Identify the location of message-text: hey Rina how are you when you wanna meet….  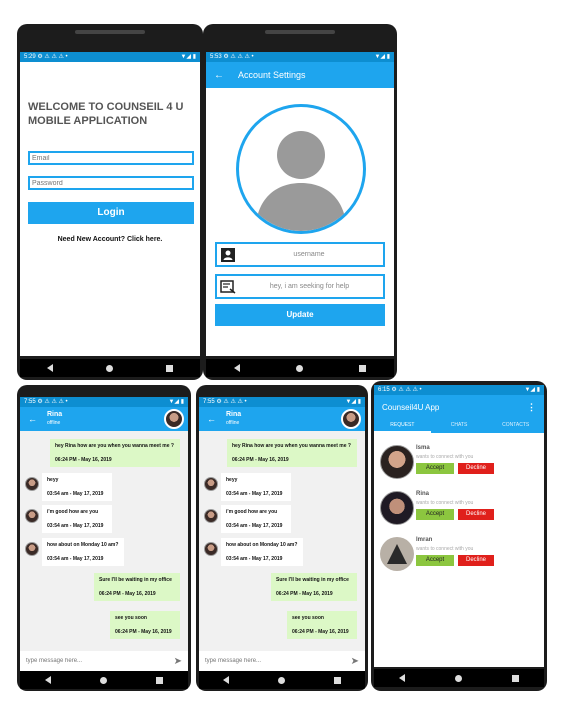
(291, 446).